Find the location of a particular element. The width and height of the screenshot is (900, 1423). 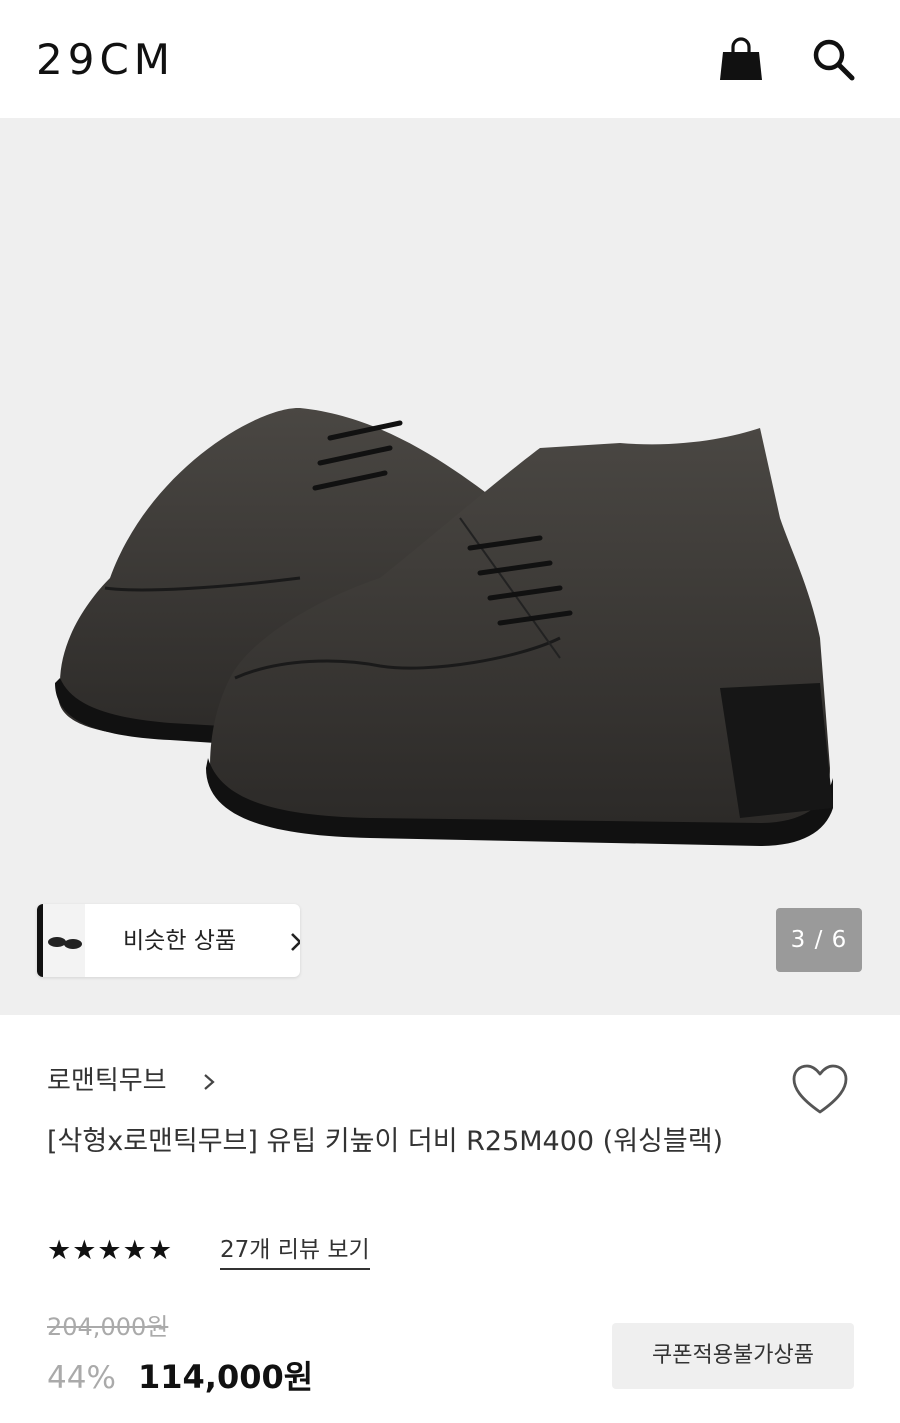

rating-stars: ★★★★★ is located at coordinates (110, 1250).